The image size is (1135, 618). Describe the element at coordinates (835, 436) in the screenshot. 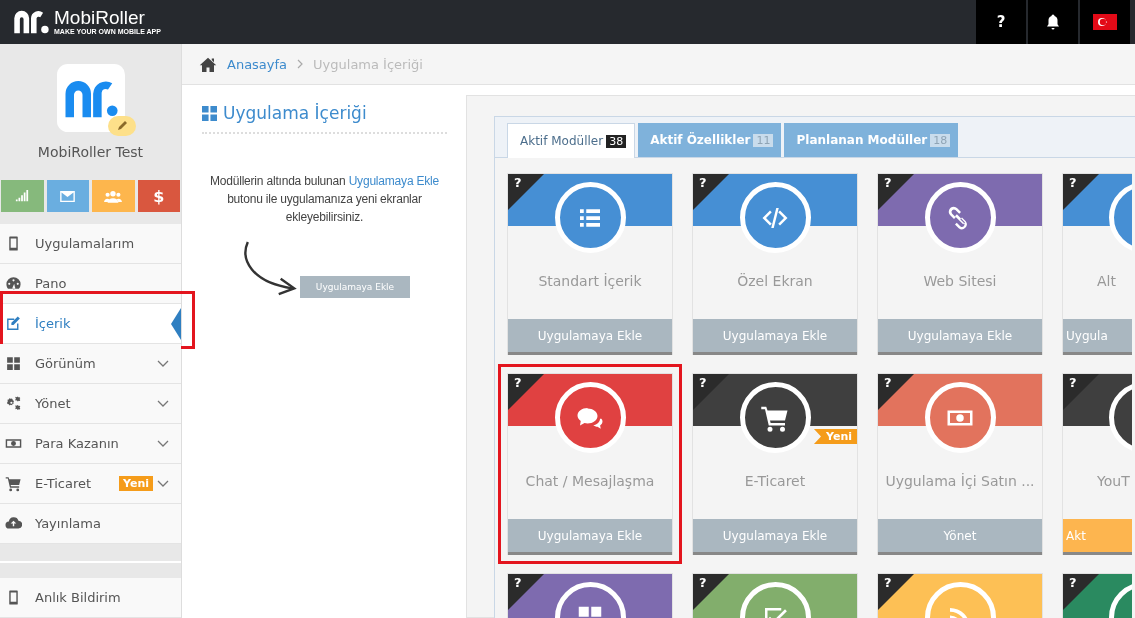

I see `new-ribbon: Yeni` at that location.